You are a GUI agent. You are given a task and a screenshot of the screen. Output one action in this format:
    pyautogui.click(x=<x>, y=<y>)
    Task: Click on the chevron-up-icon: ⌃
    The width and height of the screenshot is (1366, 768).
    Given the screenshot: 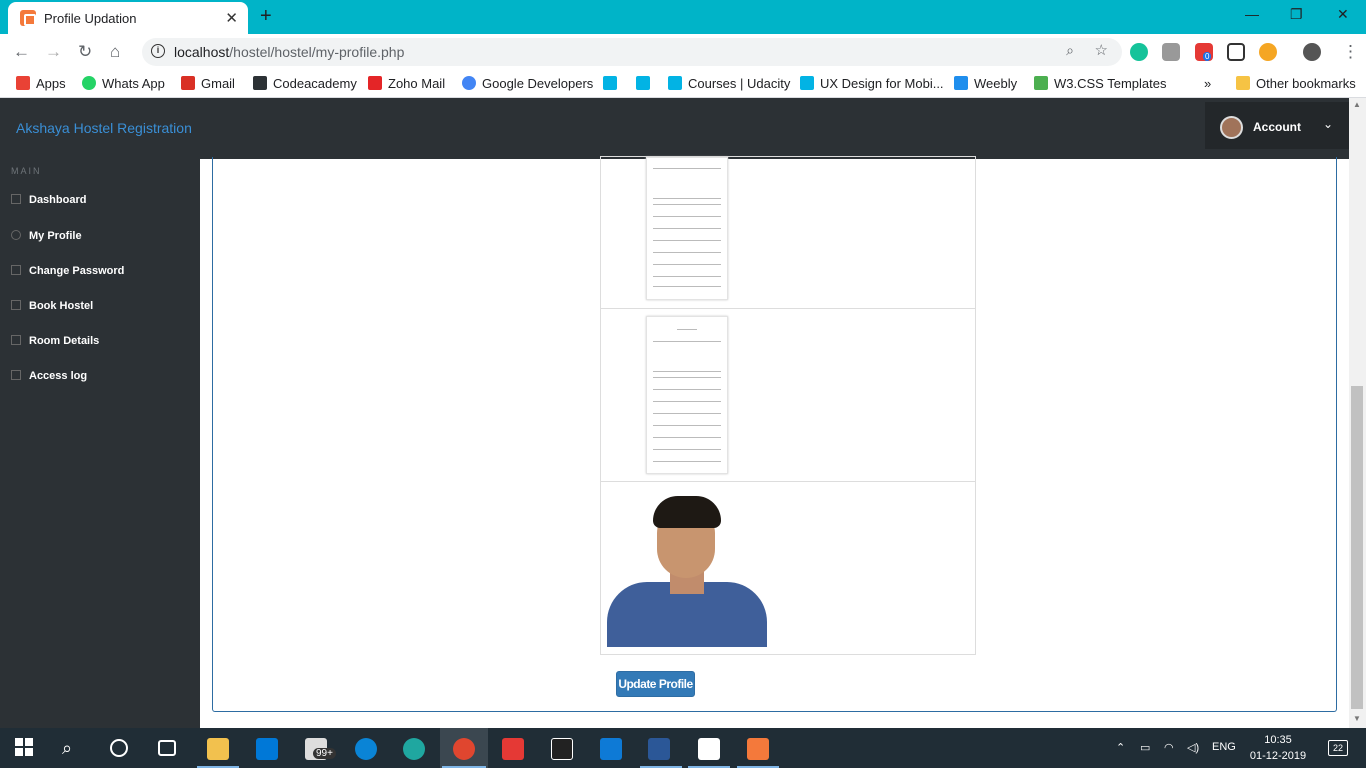 What is the action you would take?
    pyautogui.click(x=1120, y=747)
    